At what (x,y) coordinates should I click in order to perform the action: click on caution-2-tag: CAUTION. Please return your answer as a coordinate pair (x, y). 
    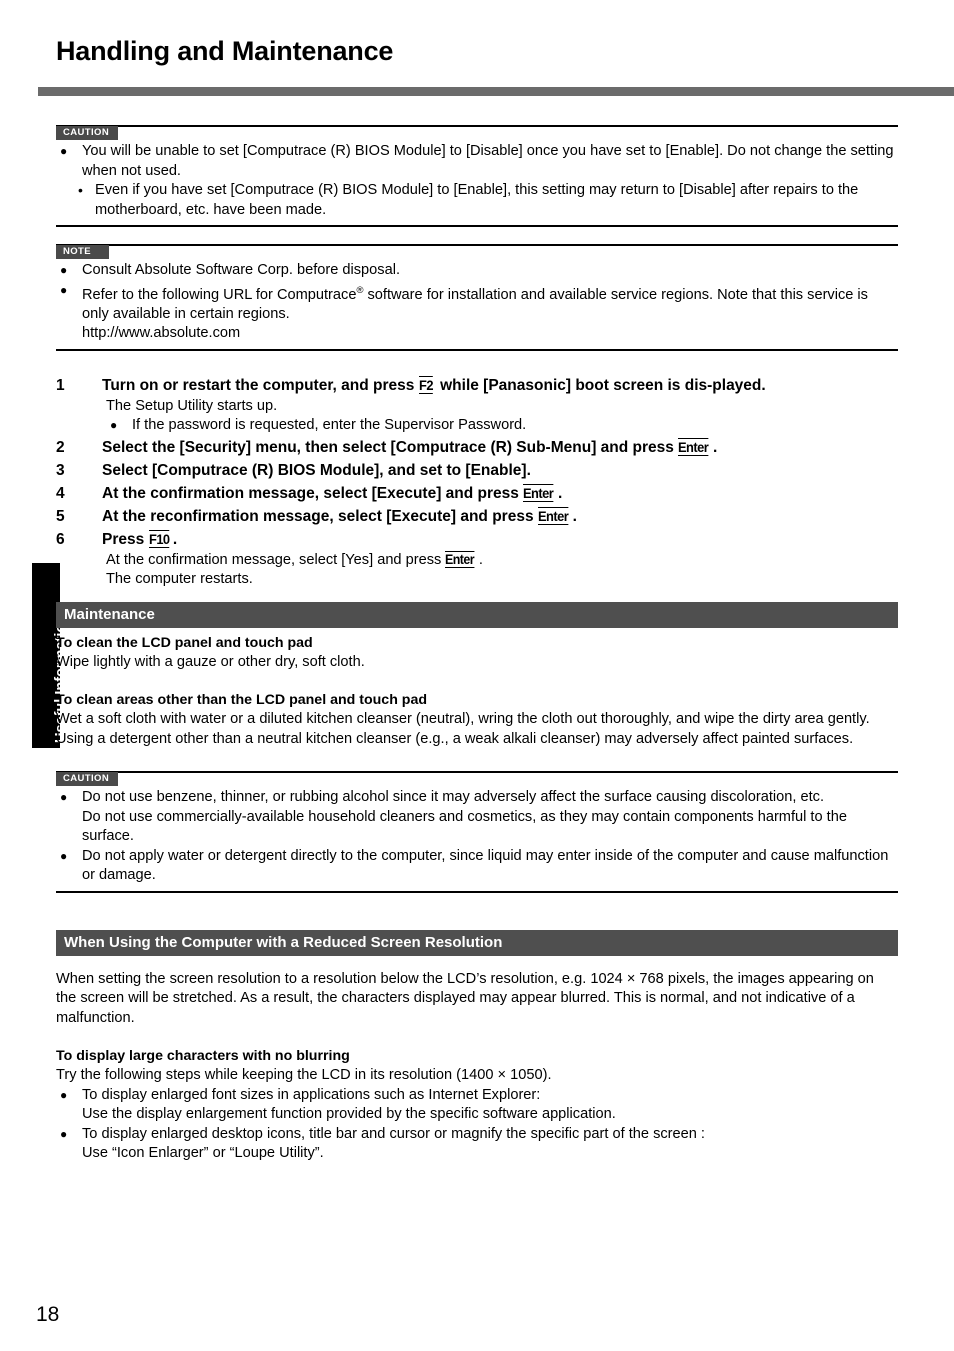
    Looking at the image, I should click on (87, 779).